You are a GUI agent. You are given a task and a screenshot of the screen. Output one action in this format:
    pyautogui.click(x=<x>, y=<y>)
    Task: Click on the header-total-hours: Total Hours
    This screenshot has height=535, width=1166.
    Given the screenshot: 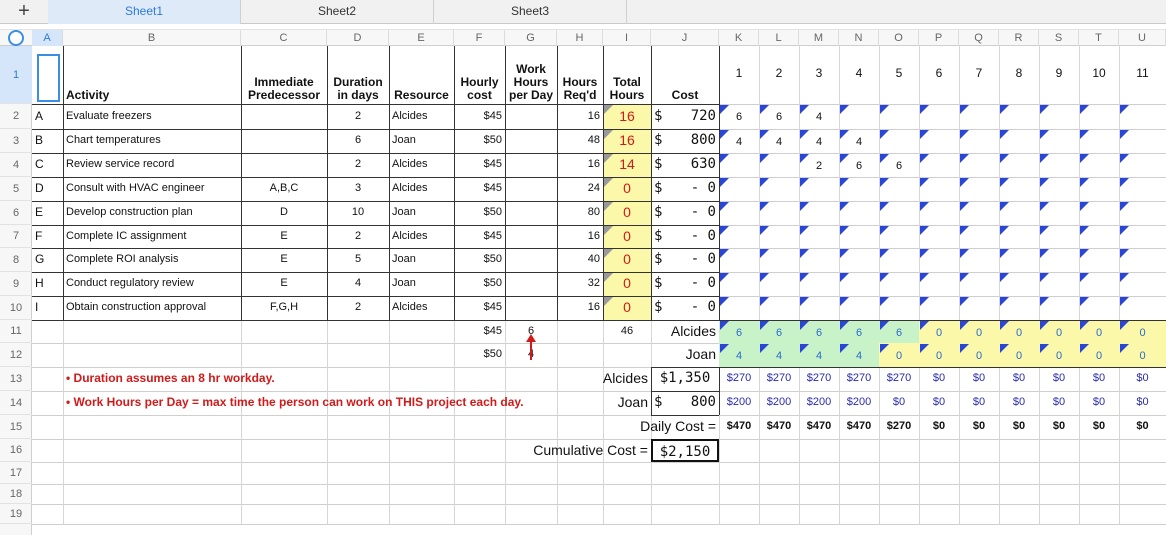 What is the action you would take?
    pyautogui.click(x=627, y=75)
    